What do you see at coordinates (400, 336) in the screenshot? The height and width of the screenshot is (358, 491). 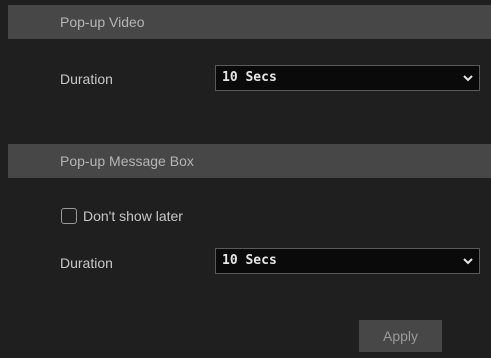 I see `apply-button: Apply` at bounding box center [400, 336].